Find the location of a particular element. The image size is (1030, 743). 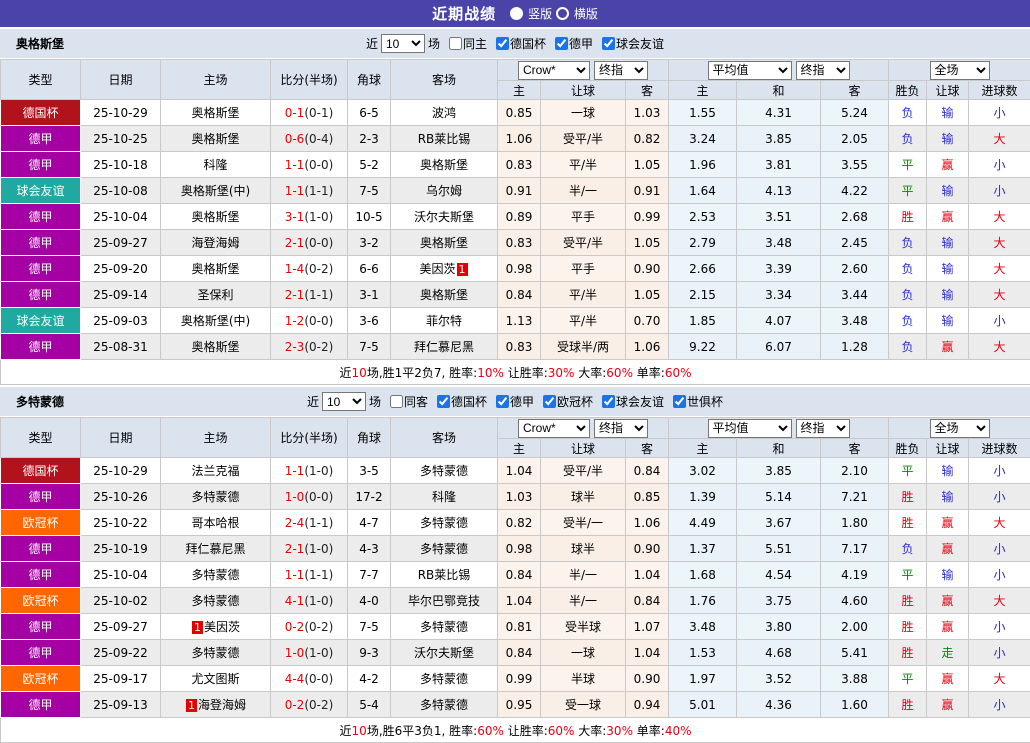

odds-handicap: 一球 is located at coordinates (583, 113).